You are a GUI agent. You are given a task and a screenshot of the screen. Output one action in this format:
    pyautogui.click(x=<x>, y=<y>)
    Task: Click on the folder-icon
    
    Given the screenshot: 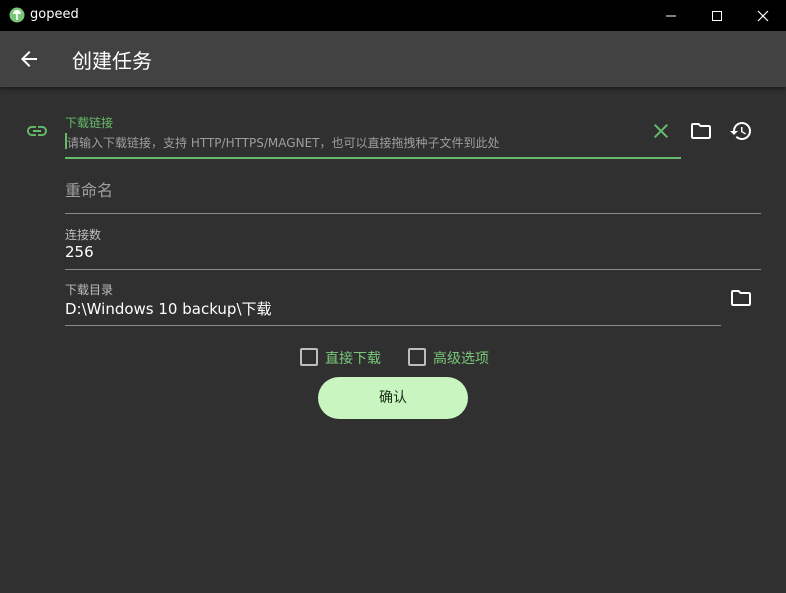 What is the action you would take?
    pyautogui.click(x=701, y=131)
    